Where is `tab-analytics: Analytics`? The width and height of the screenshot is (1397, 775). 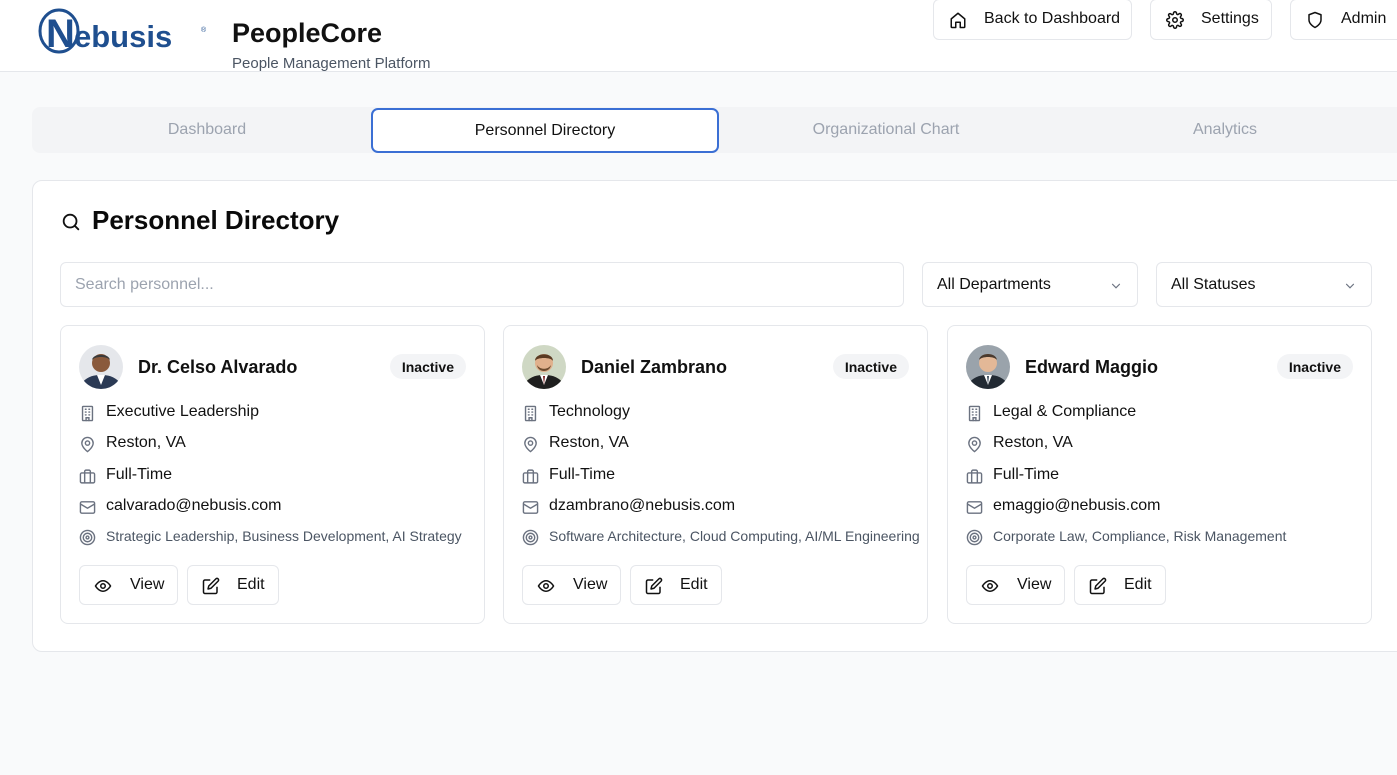
tab-analytics: Analytics is located at coordinates (1224, 130).